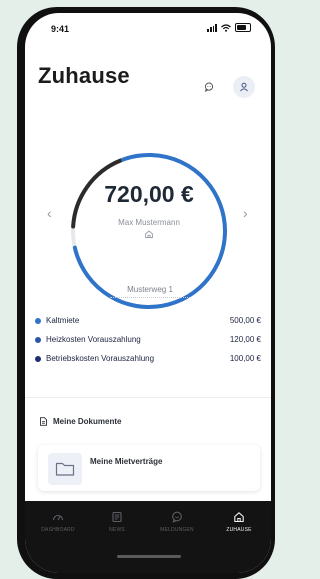  What do you see at coordinates (245, 358) in the screenshot?
I see `cost-value: 100,00 €` at bounding box center [245, 358].